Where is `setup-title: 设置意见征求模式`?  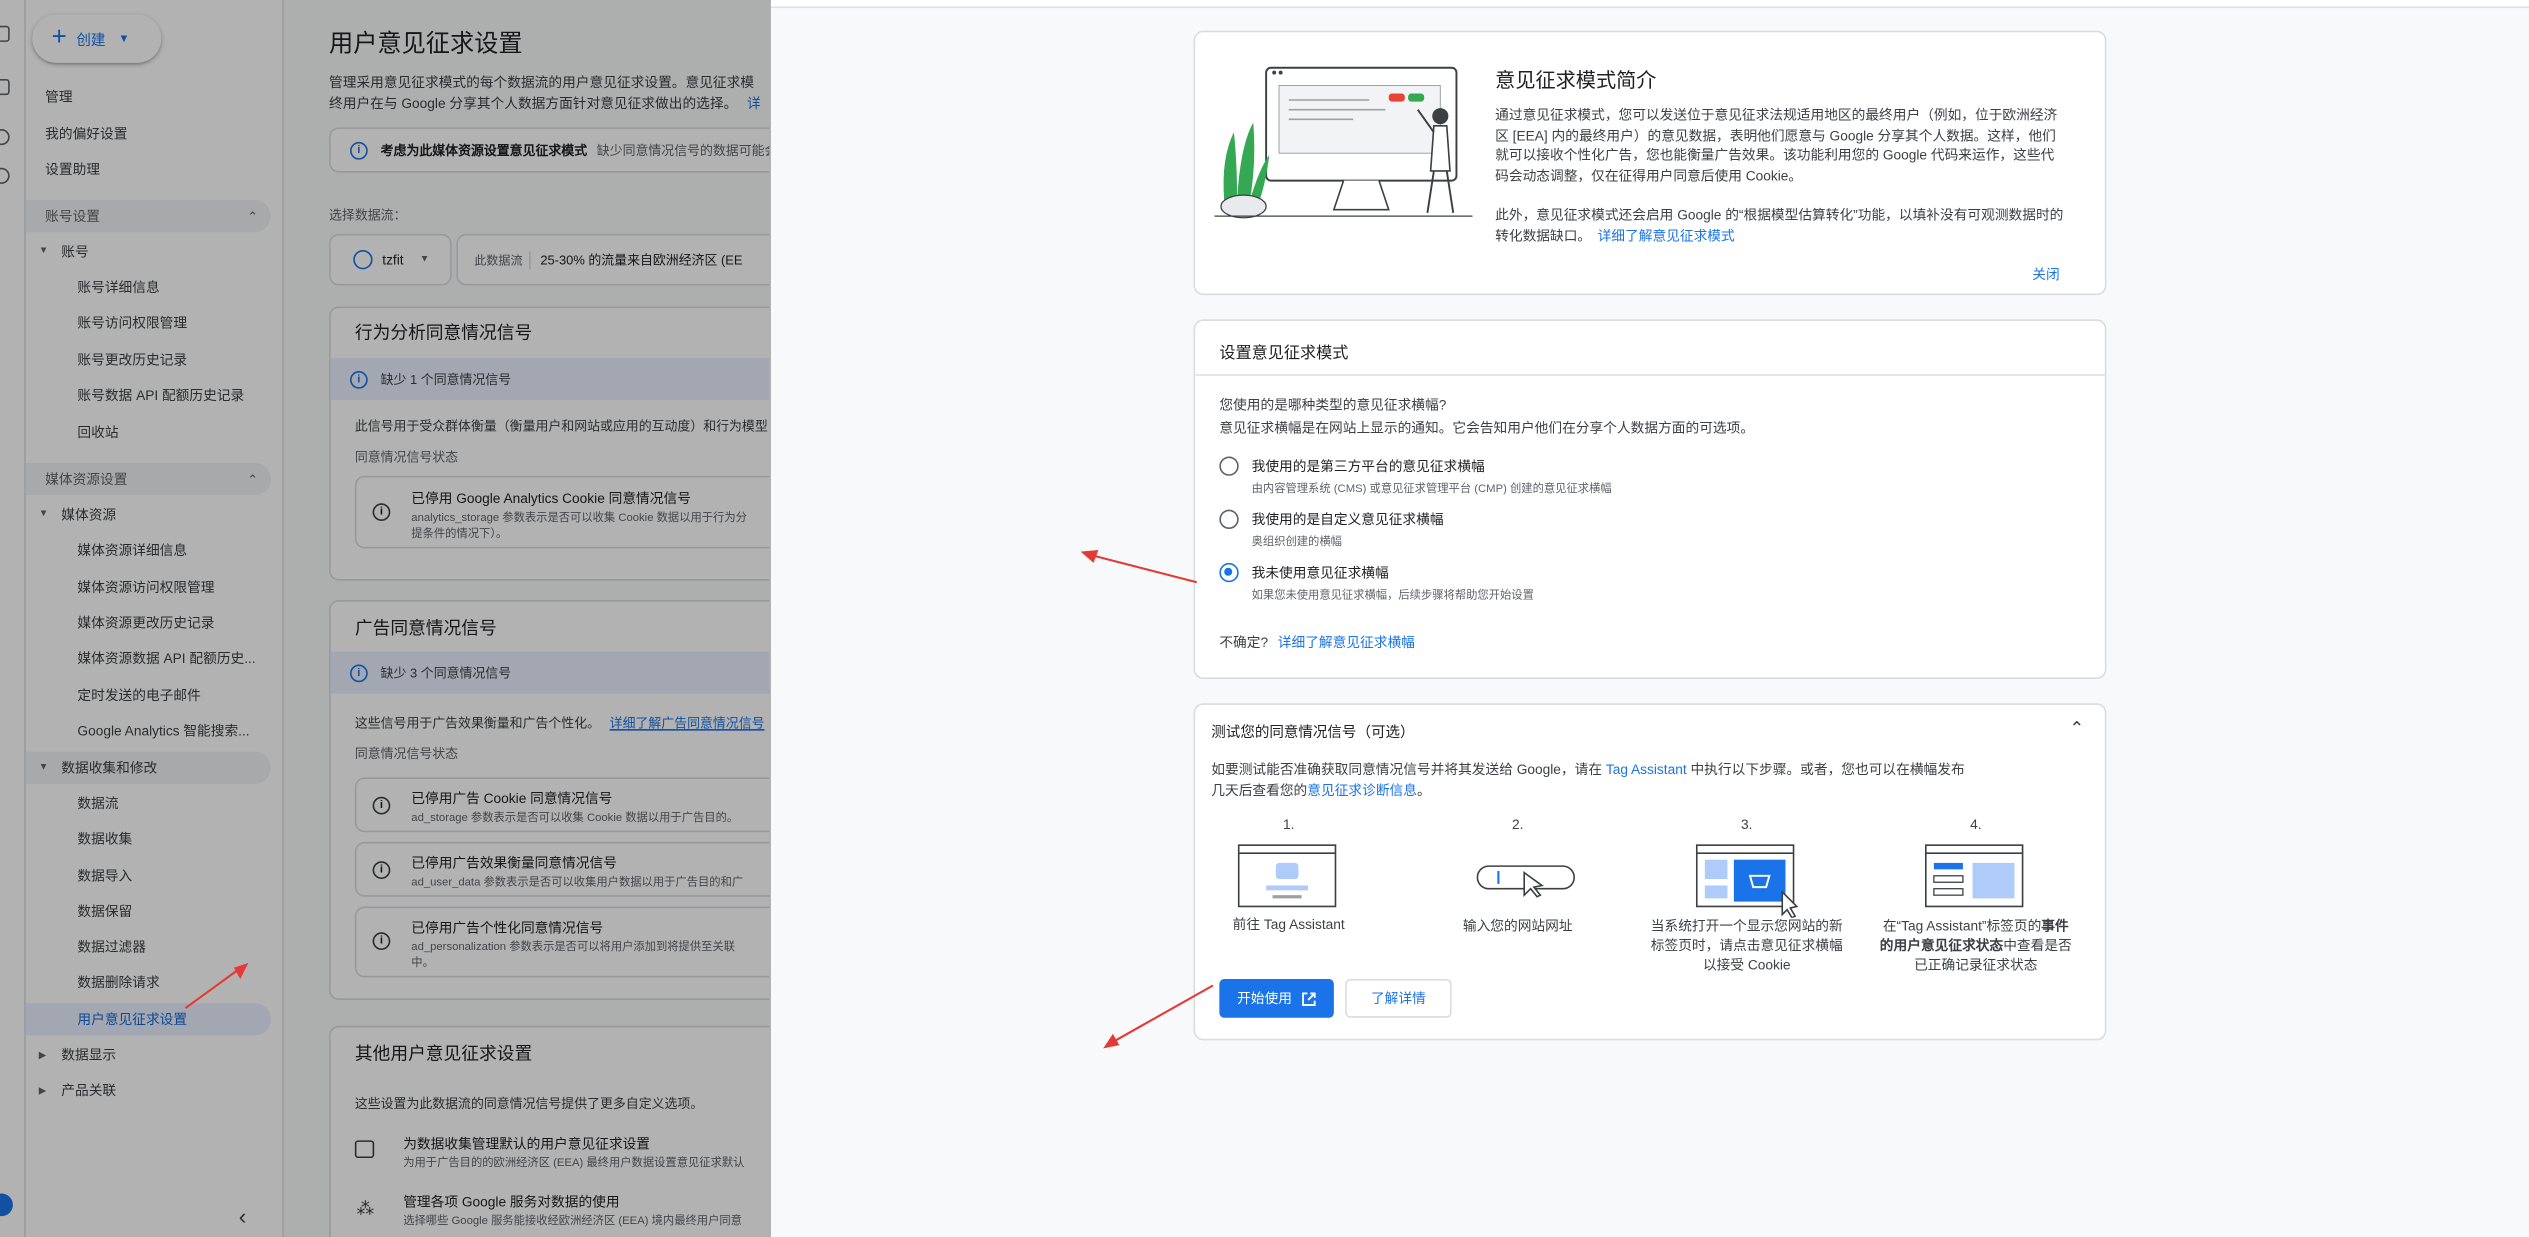
setup-title: 设置意见征求模式 is located at coordinates (1284, 354).